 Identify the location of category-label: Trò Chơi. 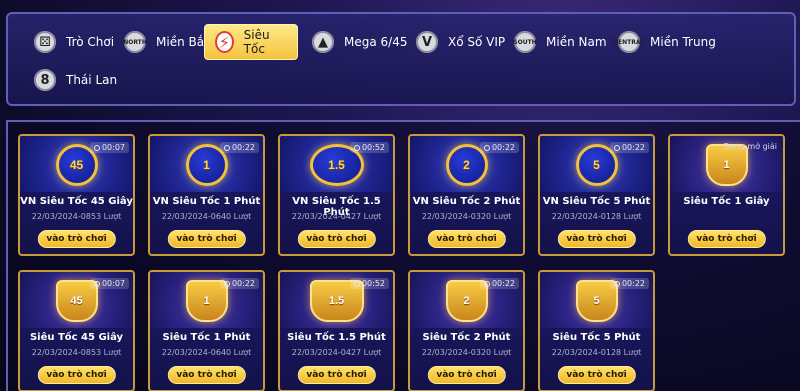
(90, 42).